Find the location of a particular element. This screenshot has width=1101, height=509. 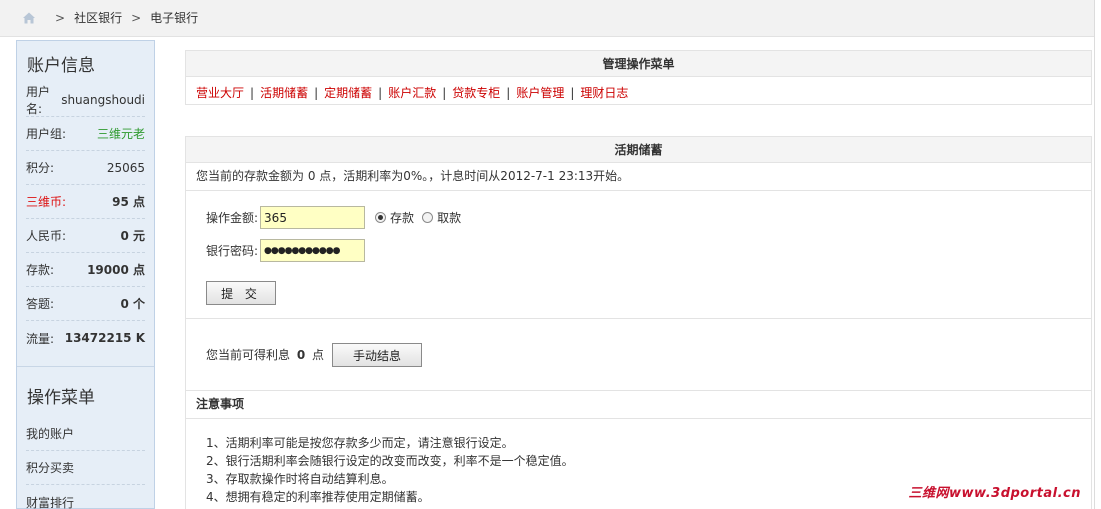

info-row-3d-coins: 三维币: 95 点 is located at coordinates (85, 202).